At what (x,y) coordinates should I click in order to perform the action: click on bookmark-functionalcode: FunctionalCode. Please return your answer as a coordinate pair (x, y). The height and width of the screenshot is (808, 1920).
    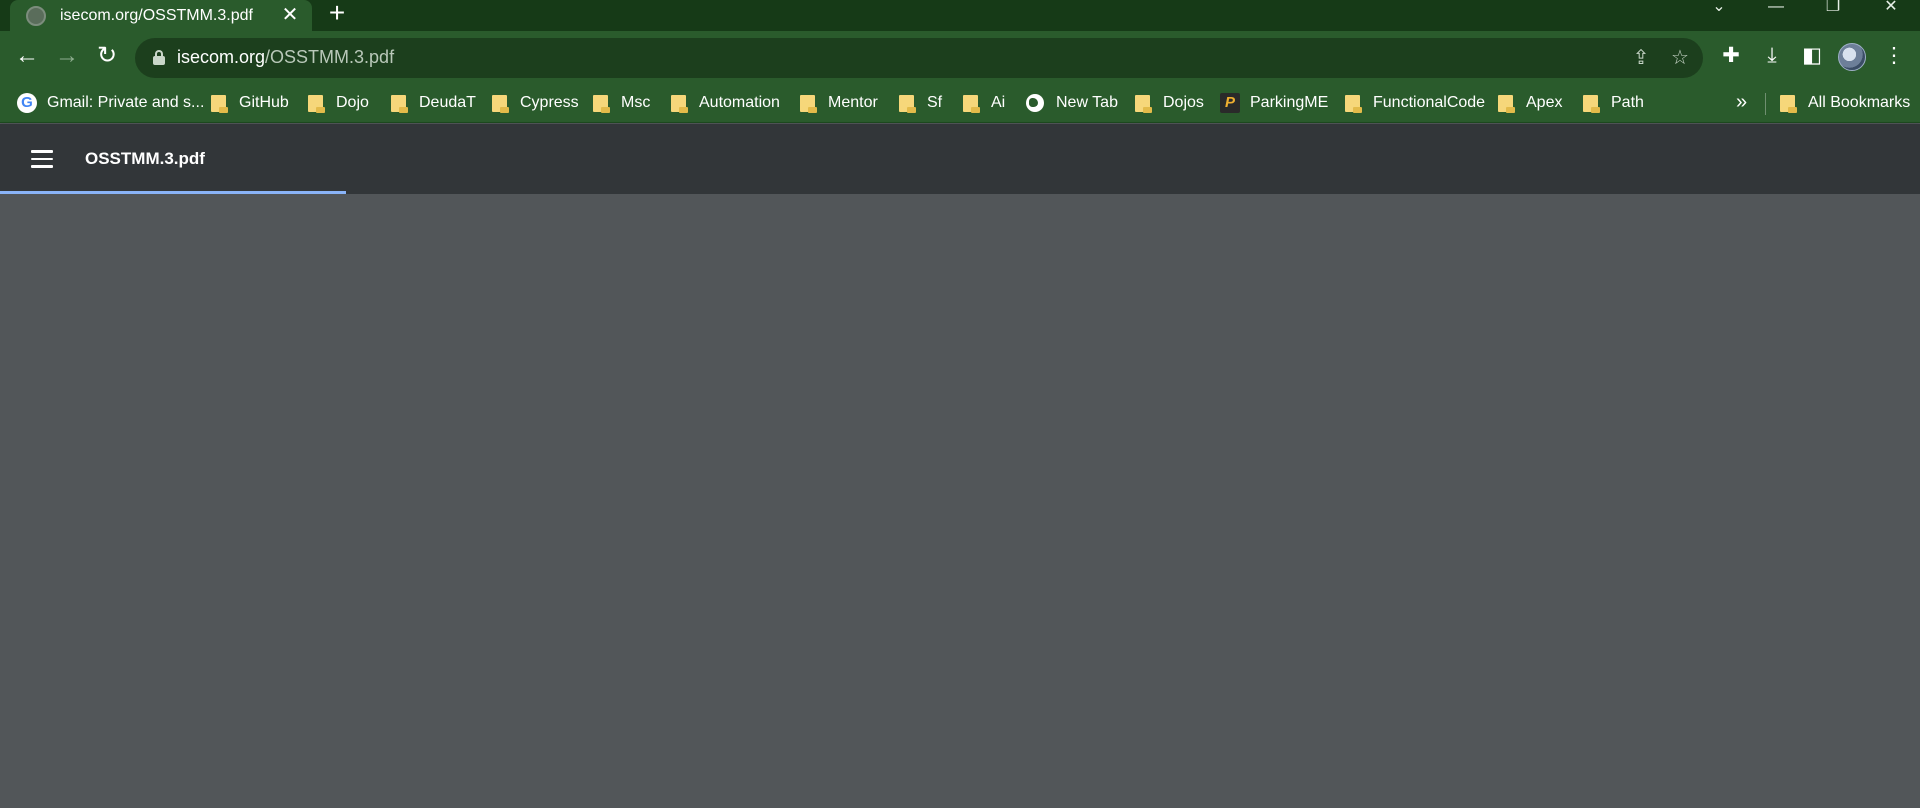
    Looking at the image, I should click on (1415, 103).